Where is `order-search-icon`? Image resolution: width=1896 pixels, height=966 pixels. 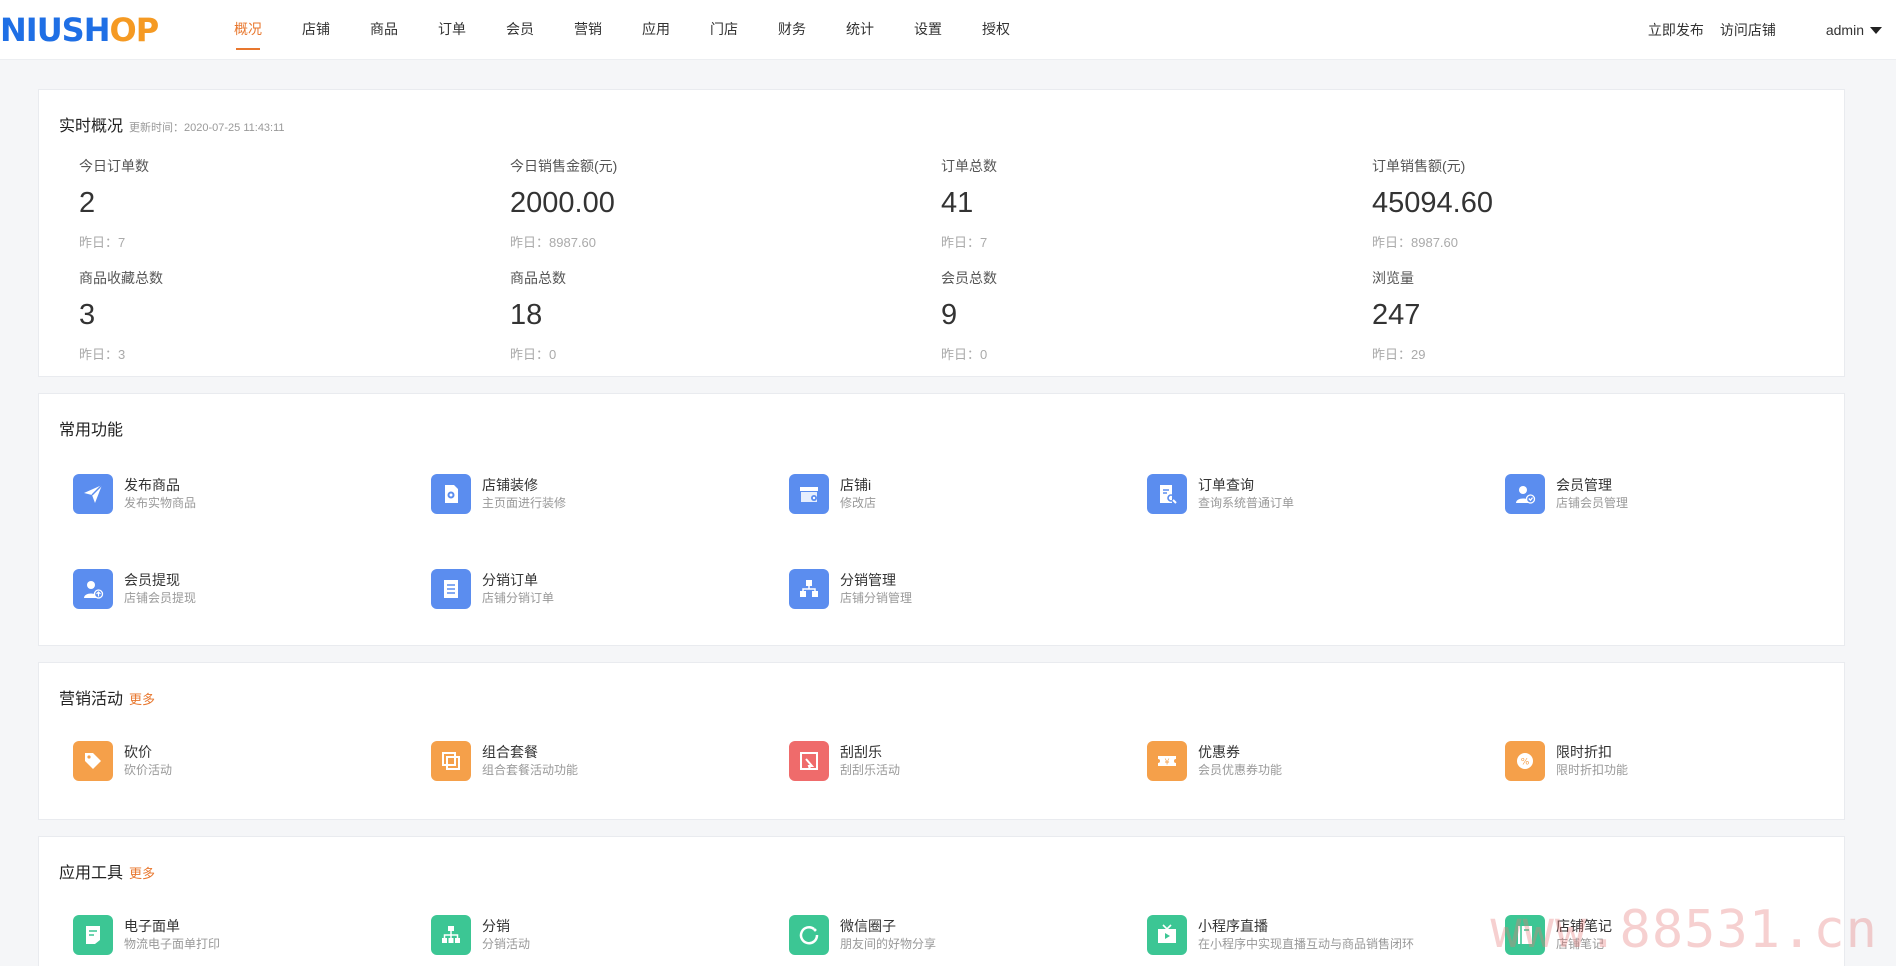 order-search-icon is located at coordinates (1167, 494).